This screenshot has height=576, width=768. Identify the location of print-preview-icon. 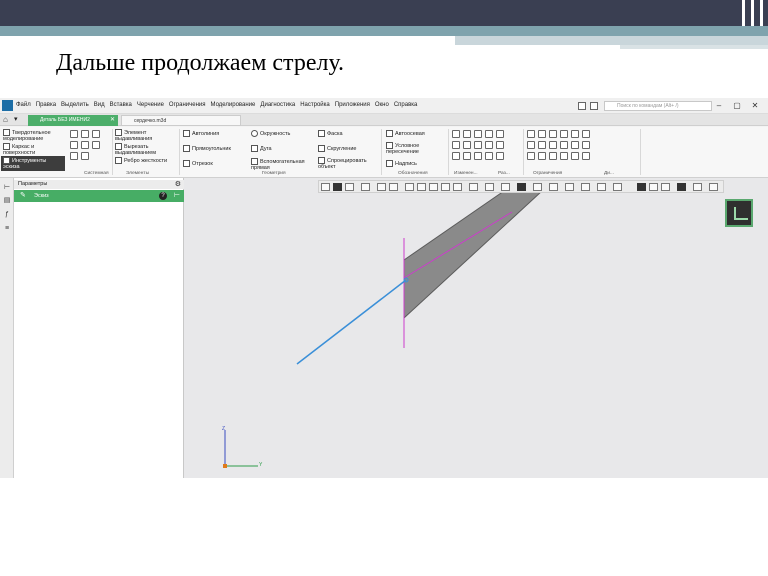
(85, 145).